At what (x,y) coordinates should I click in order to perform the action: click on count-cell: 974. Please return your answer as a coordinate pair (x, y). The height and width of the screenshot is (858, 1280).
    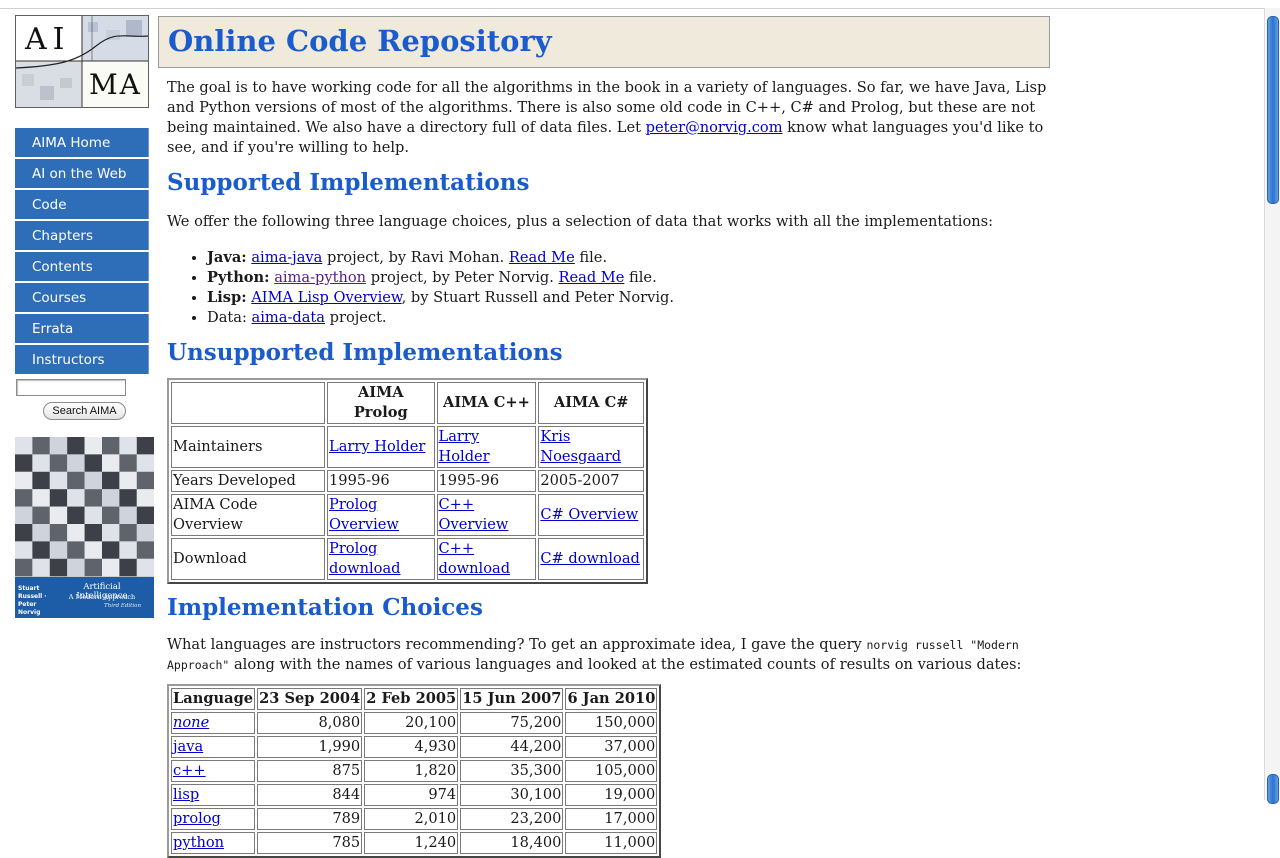
    Looking at the image, I should click on (411, 795).